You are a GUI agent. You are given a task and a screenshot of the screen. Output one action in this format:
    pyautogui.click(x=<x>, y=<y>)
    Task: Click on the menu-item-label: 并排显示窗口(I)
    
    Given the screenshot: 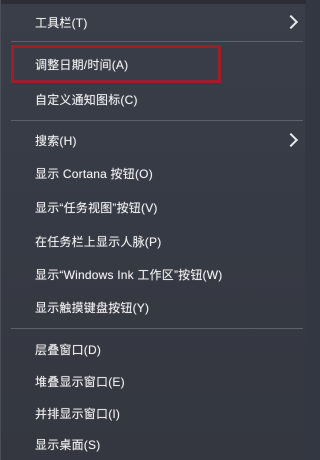 What is the action you would take?
    pyautogui.click(x=78, y=413)
    